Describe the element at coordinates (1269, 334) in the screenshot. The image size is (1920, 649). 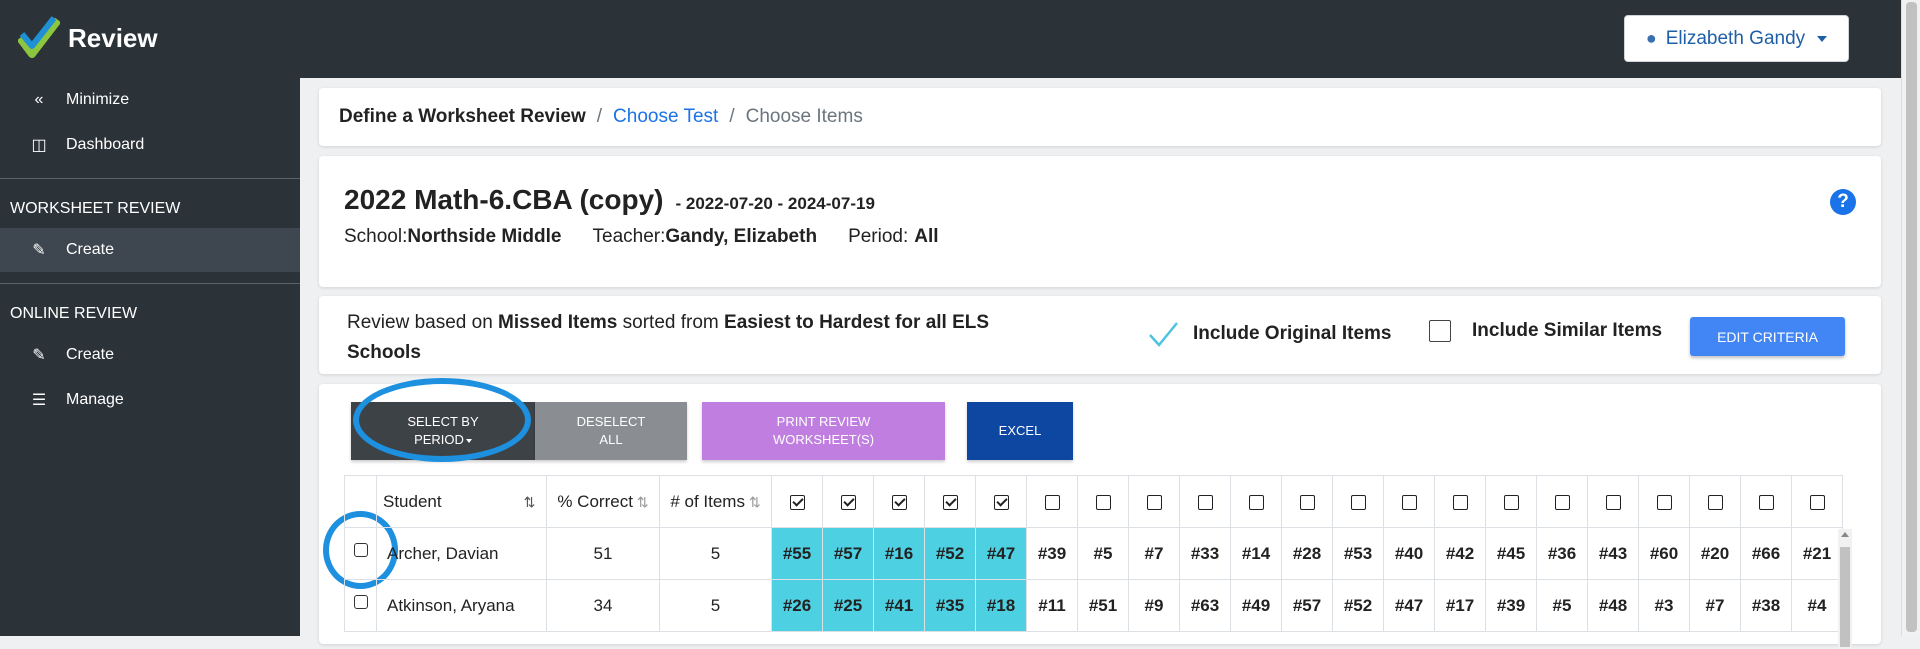
I see `include-original-option: Include Original Items` at that location.